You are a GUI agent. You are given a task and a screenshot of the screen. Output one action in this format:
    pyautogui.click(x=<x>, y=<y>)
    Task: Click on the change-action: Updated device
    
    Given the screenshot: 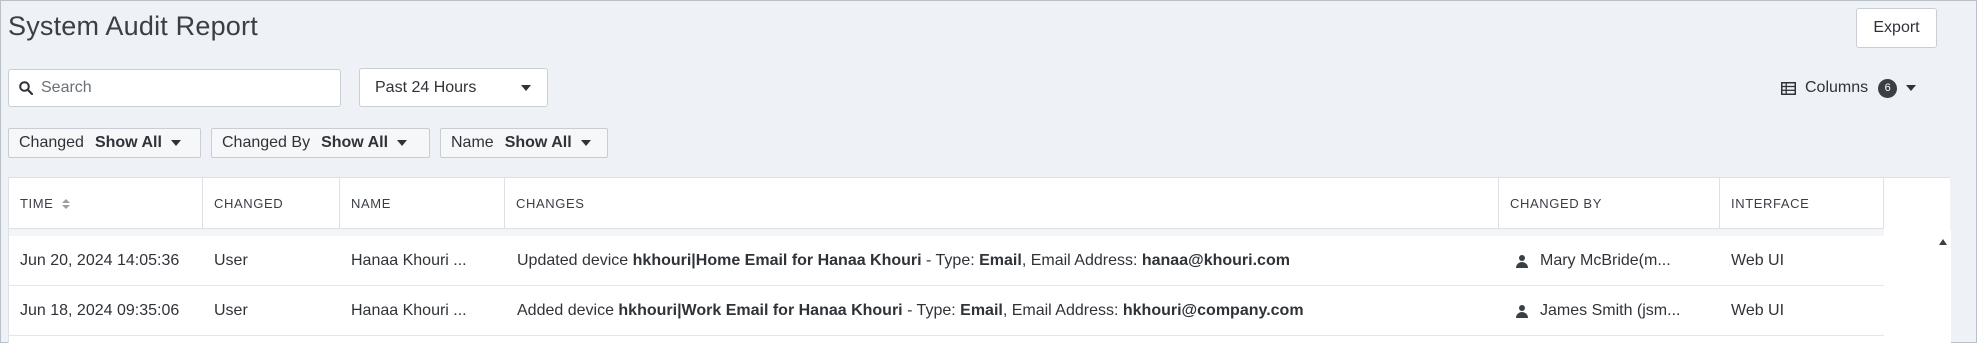 What is the action you would take?
    pyautogui.click(x=575, y=260)
    